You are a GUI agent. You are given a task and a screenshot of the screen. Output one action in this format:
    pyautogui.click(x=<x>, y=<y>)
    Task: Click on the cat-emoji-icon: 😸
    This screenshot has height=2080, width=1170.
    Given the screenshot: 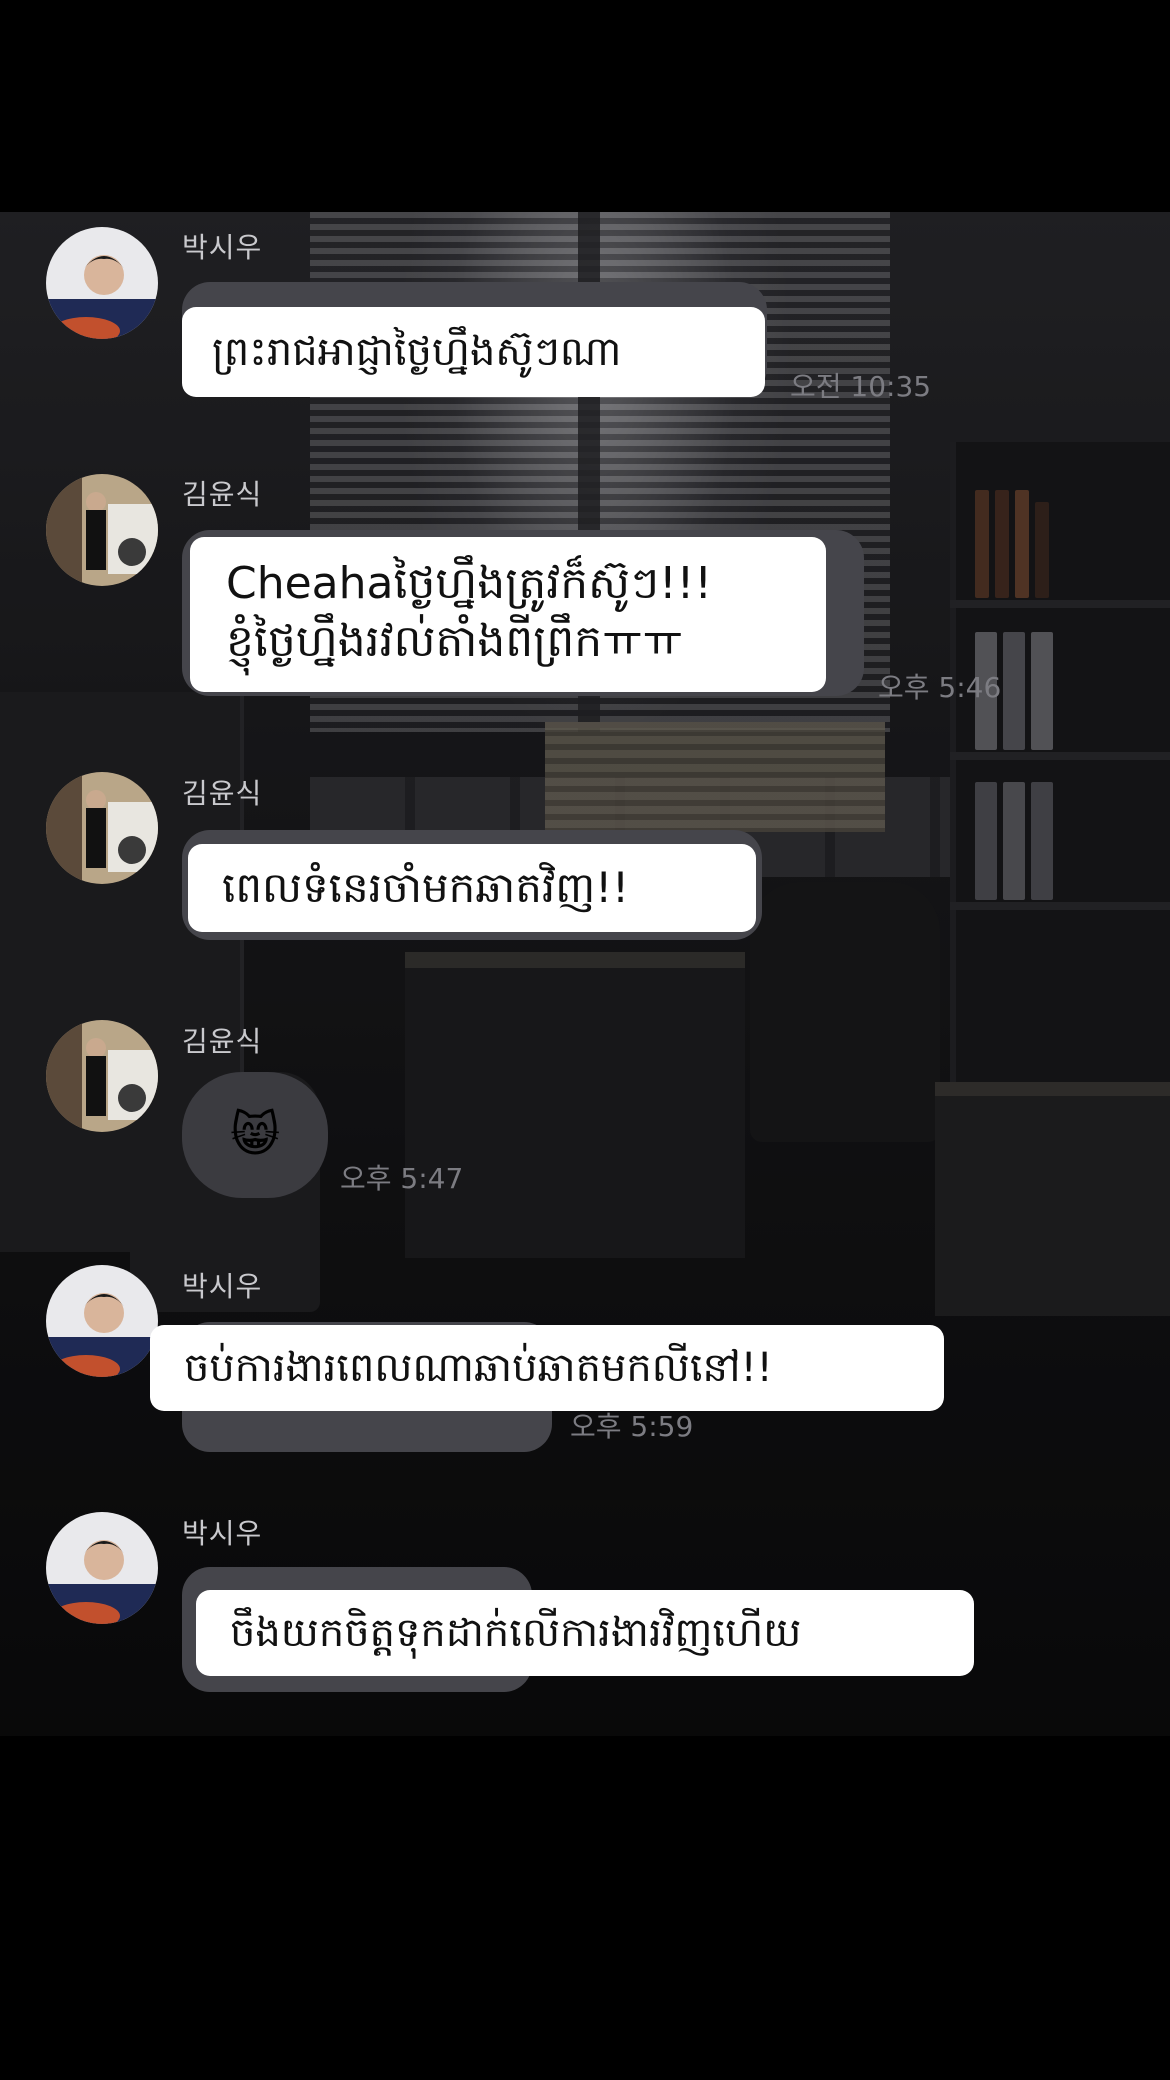 What is the action you would take?
    pyautogui.click(x=255, y=1135)
    